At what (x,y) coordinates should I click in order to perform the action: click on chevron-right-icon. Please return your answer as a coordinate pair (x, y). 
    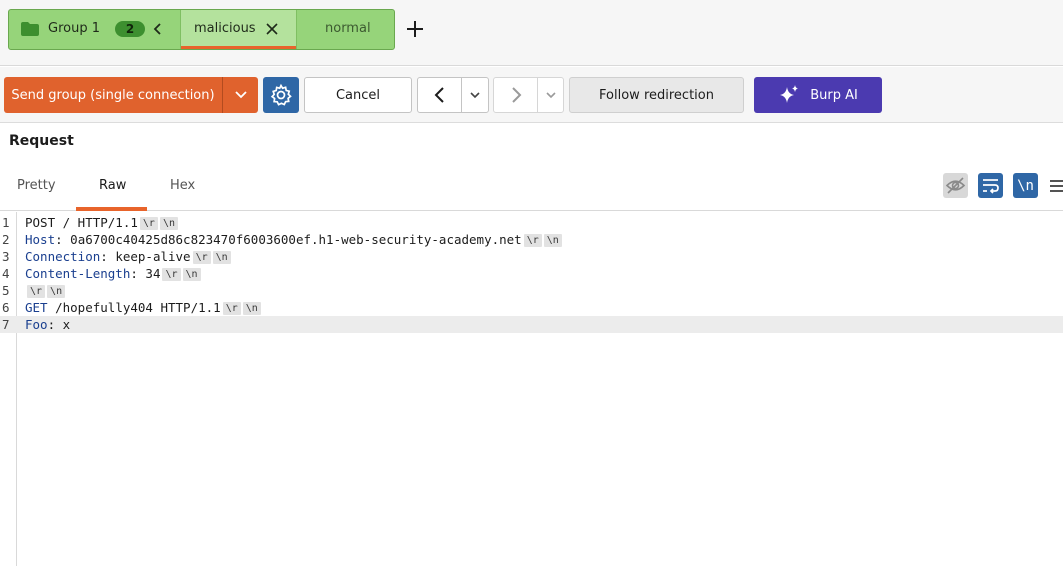
    Looking at the image, I should click on (516, 95).